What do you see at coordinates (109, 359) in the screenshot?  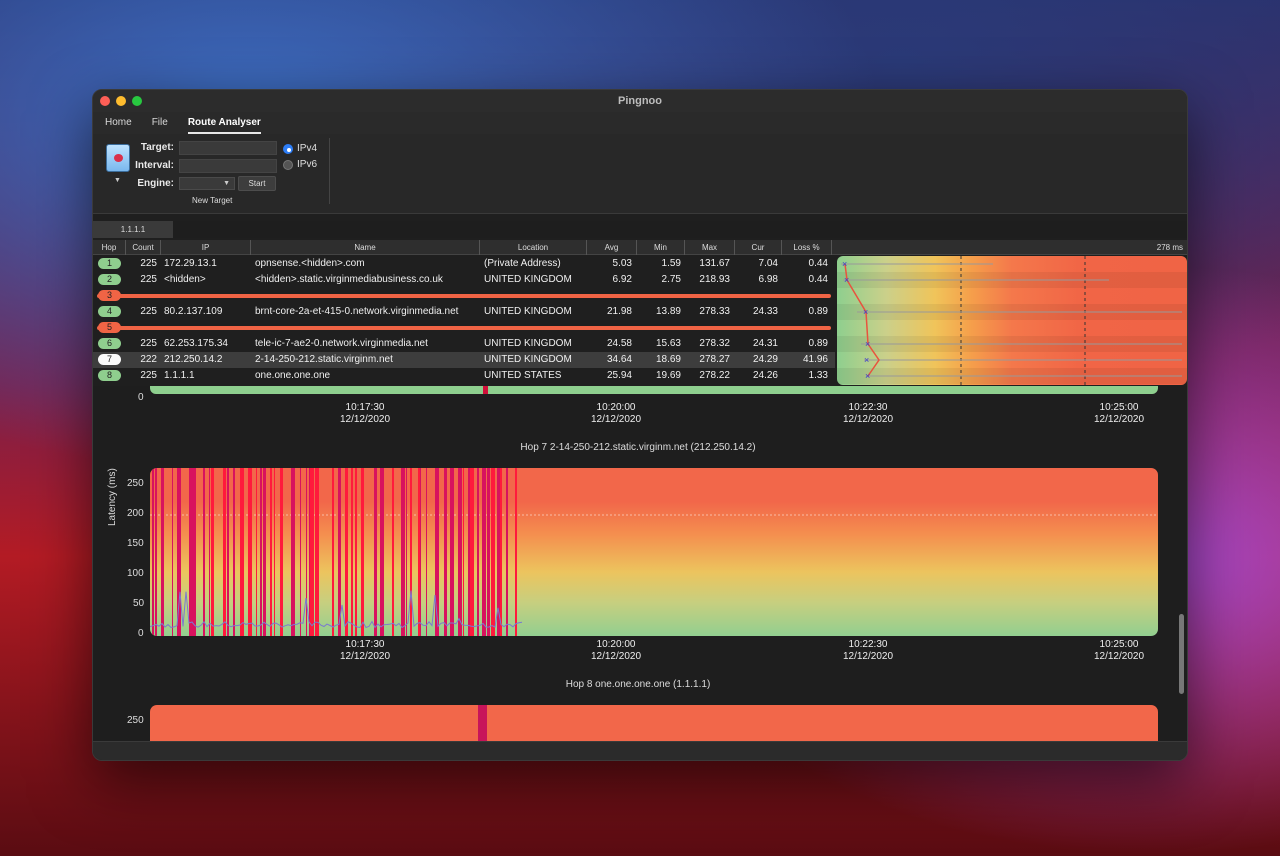 I see `hop-badge: 7` at bounding box center [109, 359].